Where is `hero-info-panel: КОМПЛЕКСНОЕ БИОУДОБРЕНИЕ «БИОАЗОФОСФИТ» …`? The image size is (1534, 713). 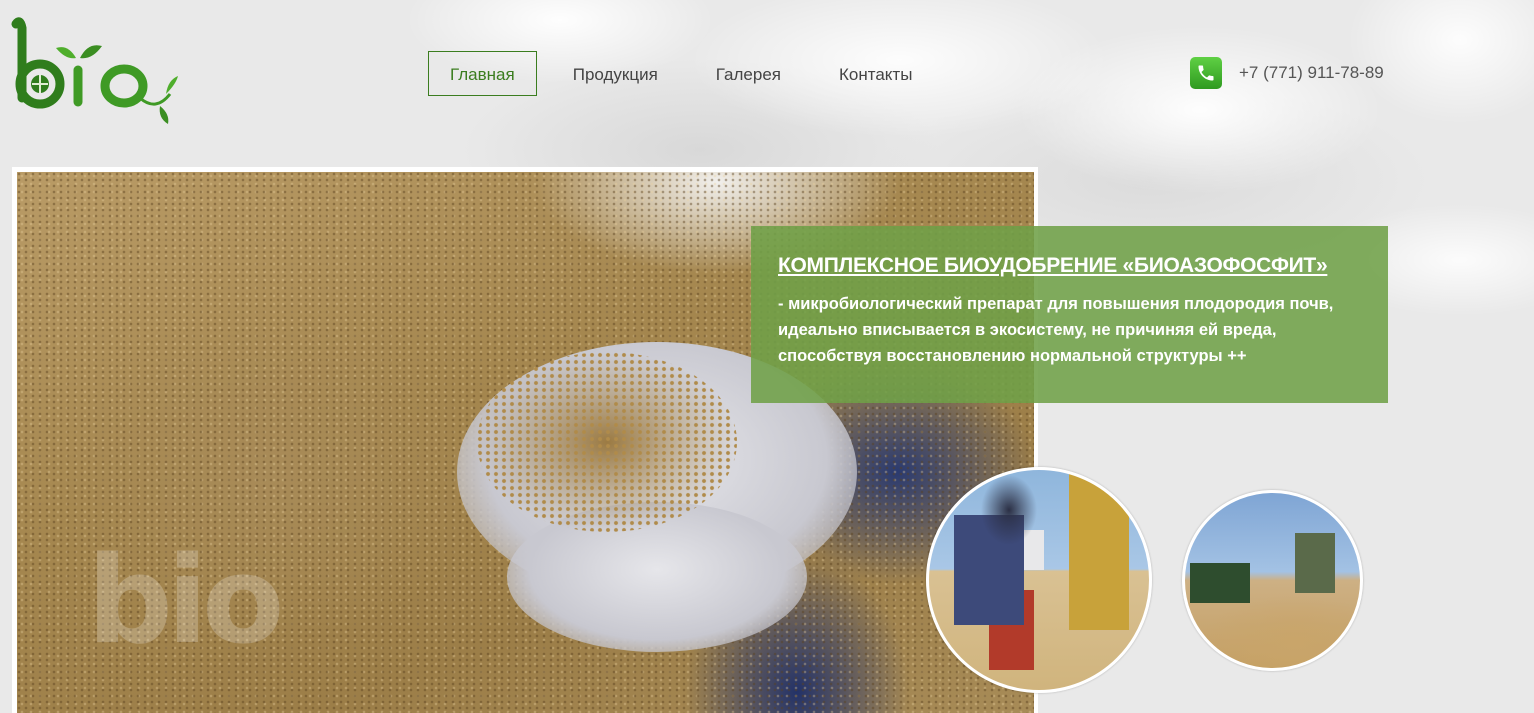 hero-info-panel: КОМПЛЕКСНОЕ БИОУДОБРЕНИЕ «БИОАЗОФОСФИТ» … is located at coordinates (1069, 314).